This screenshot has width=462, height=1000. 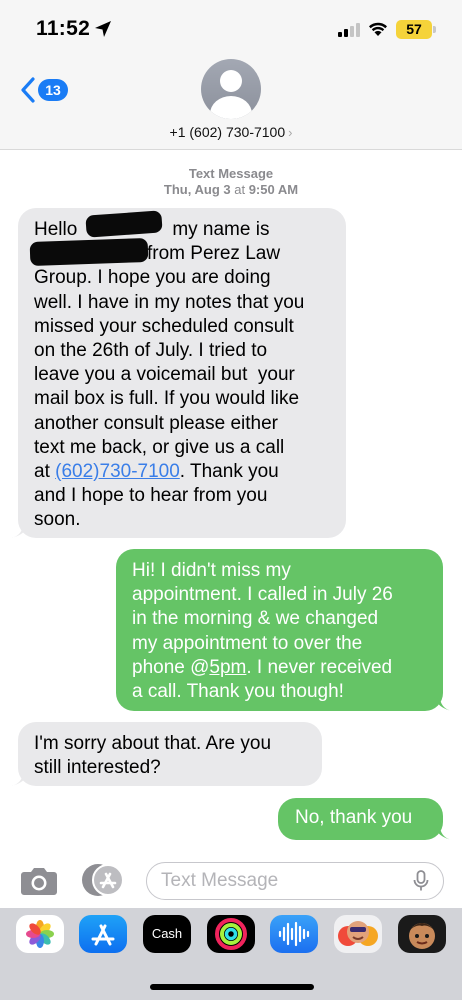 What do you see at coordinates (164, 326) in the screenshot?
I see `message-text: missed your scheduled consult` at bounding box center [164, 326].